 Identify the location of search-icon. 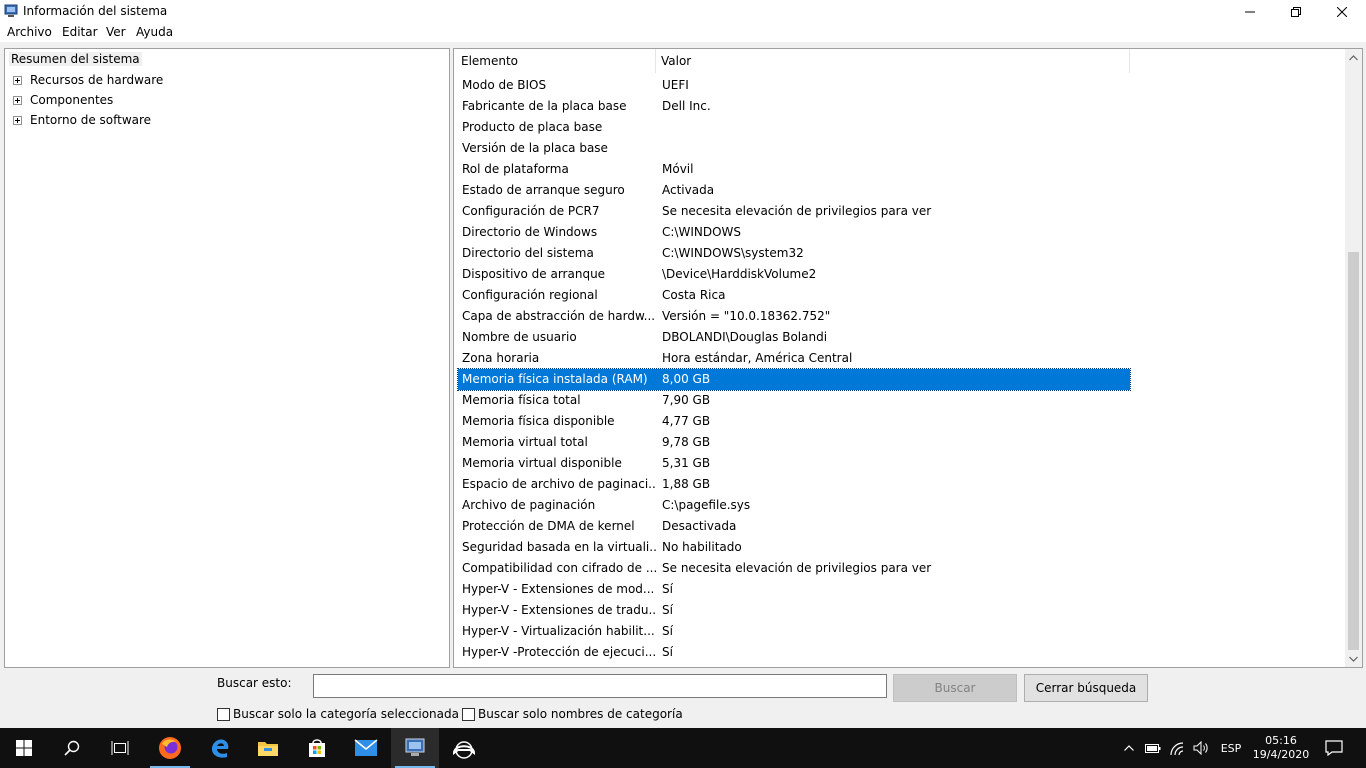
(72, 748).